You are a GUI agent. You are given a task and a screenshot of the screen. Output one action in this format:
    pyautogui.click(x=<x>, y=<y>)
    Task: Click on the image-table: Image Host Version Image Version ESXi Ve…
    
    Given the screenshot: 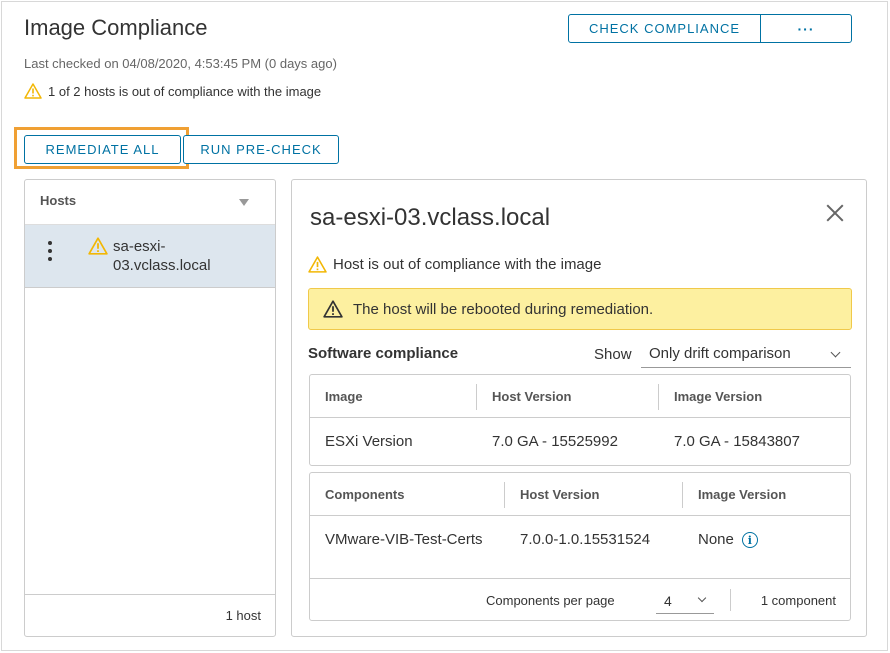 What is the action you would take?
    pyautogui.click(x=580, y=420)
    